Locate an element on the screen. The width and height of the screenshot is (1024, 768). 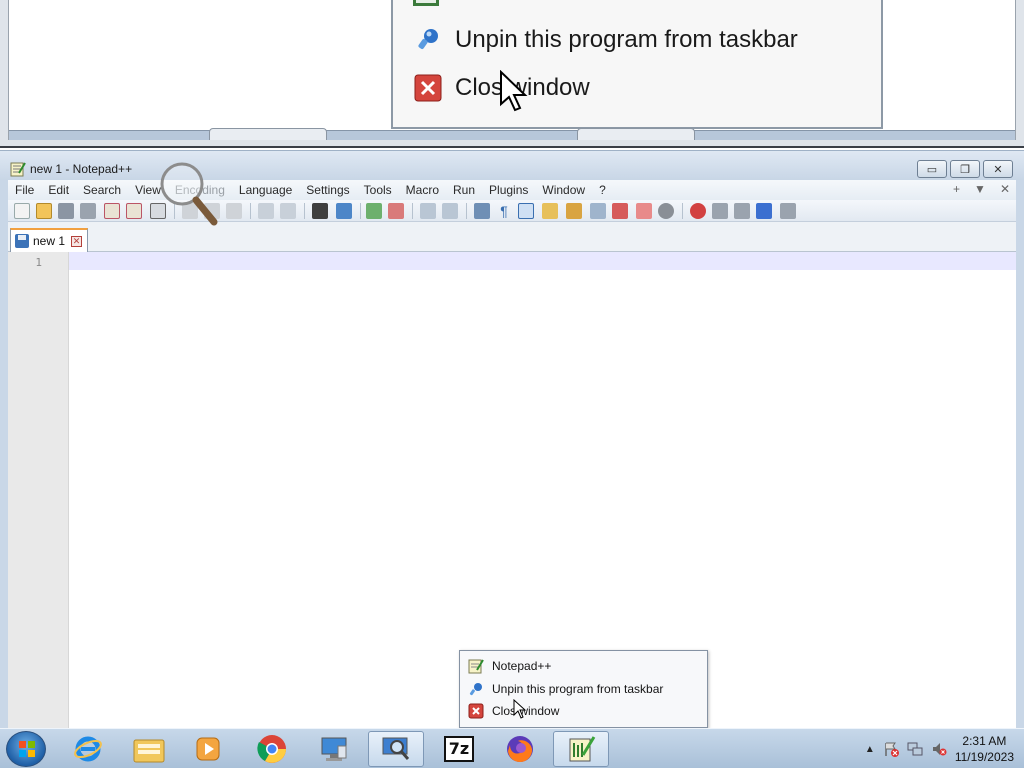
show-all-chars-icon: ¶ is located at coordinates (504, 211).